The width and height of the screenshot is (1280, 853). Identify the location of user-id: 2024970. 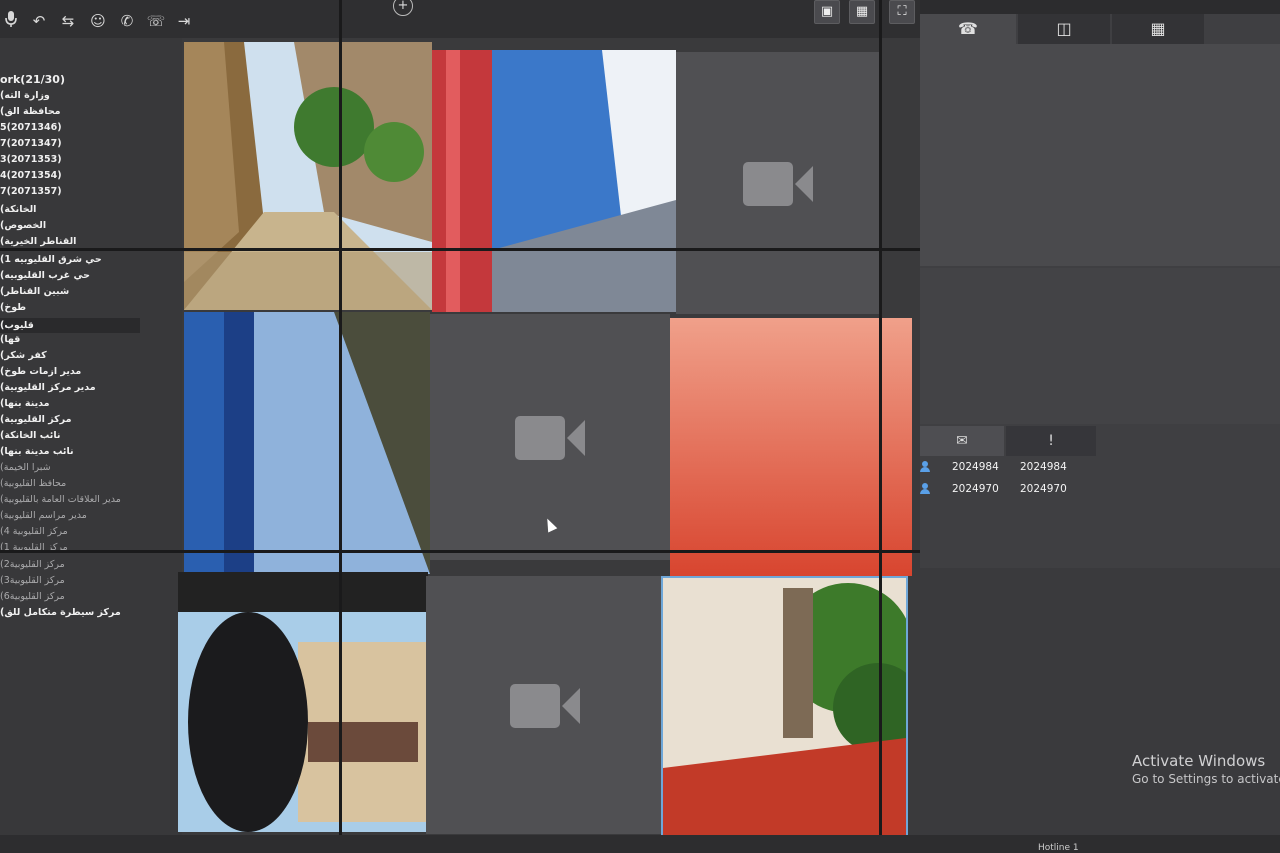
(975, 489).